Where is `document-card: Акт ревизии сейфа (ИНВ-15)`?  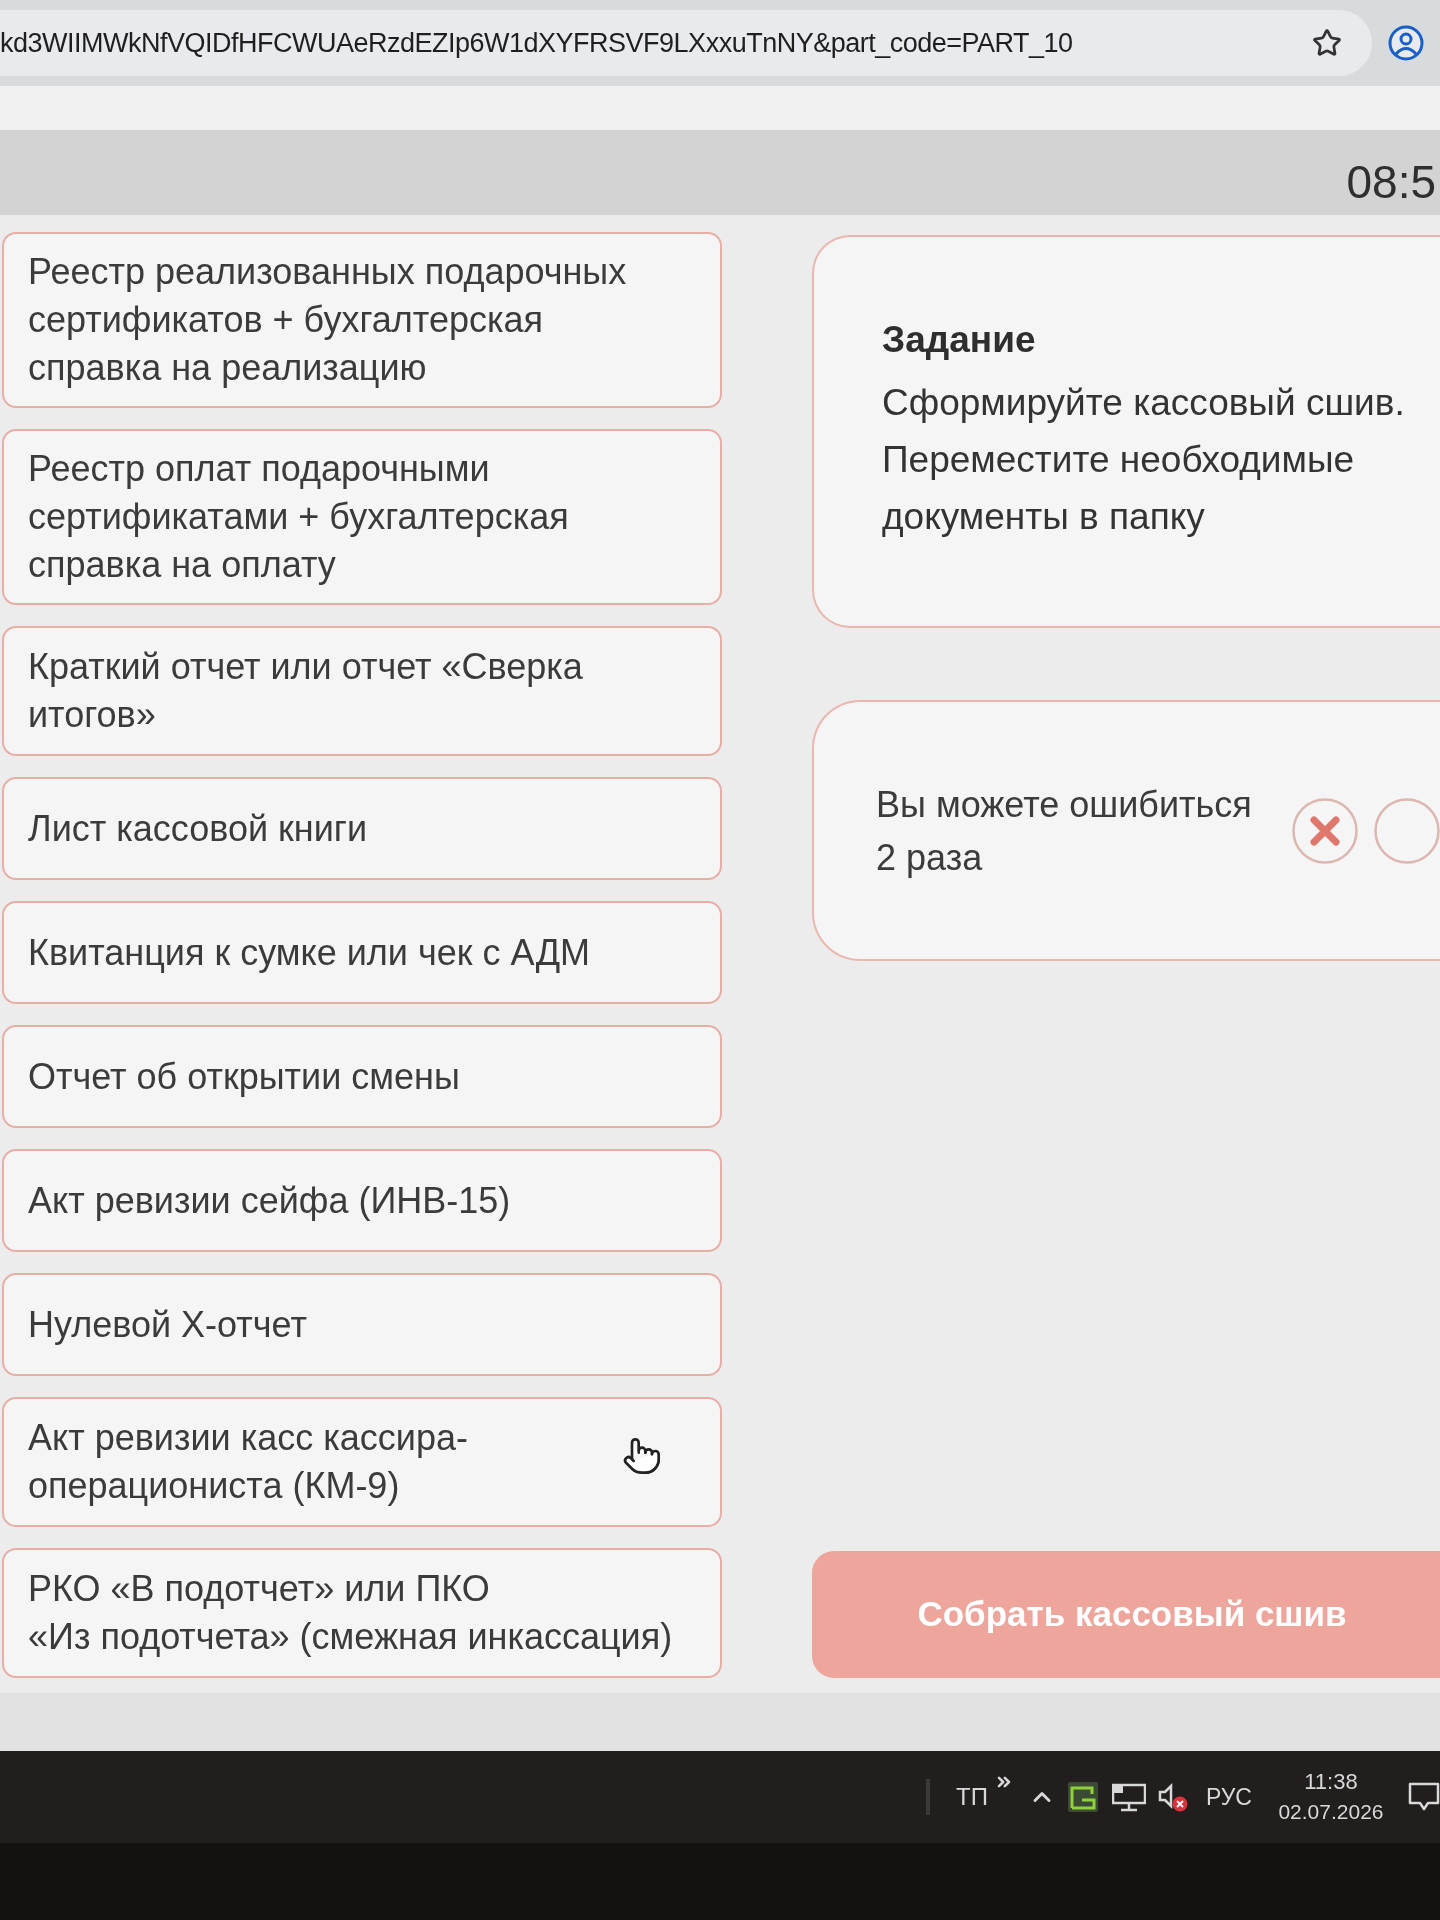
document-card: Акт ревизии сейфа (ИНВ-15) is located at coordinates (362, 1200).